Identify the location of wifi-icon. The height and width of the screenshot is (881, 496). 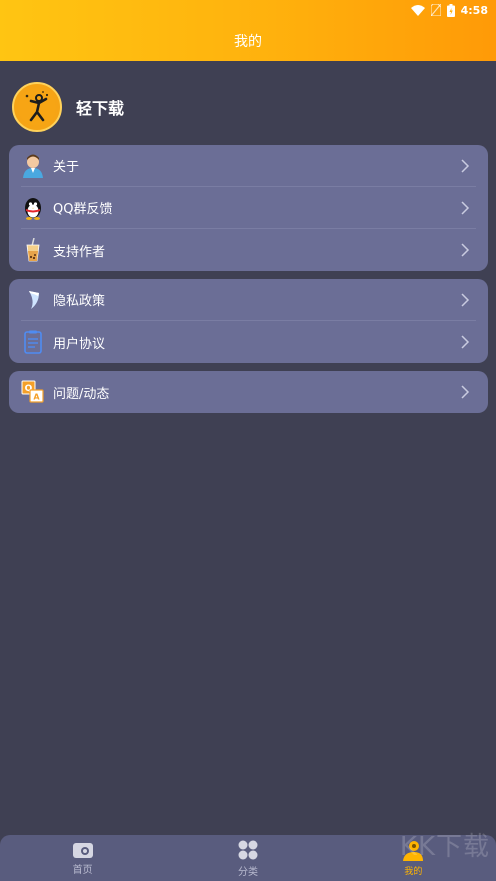
(417, 10).